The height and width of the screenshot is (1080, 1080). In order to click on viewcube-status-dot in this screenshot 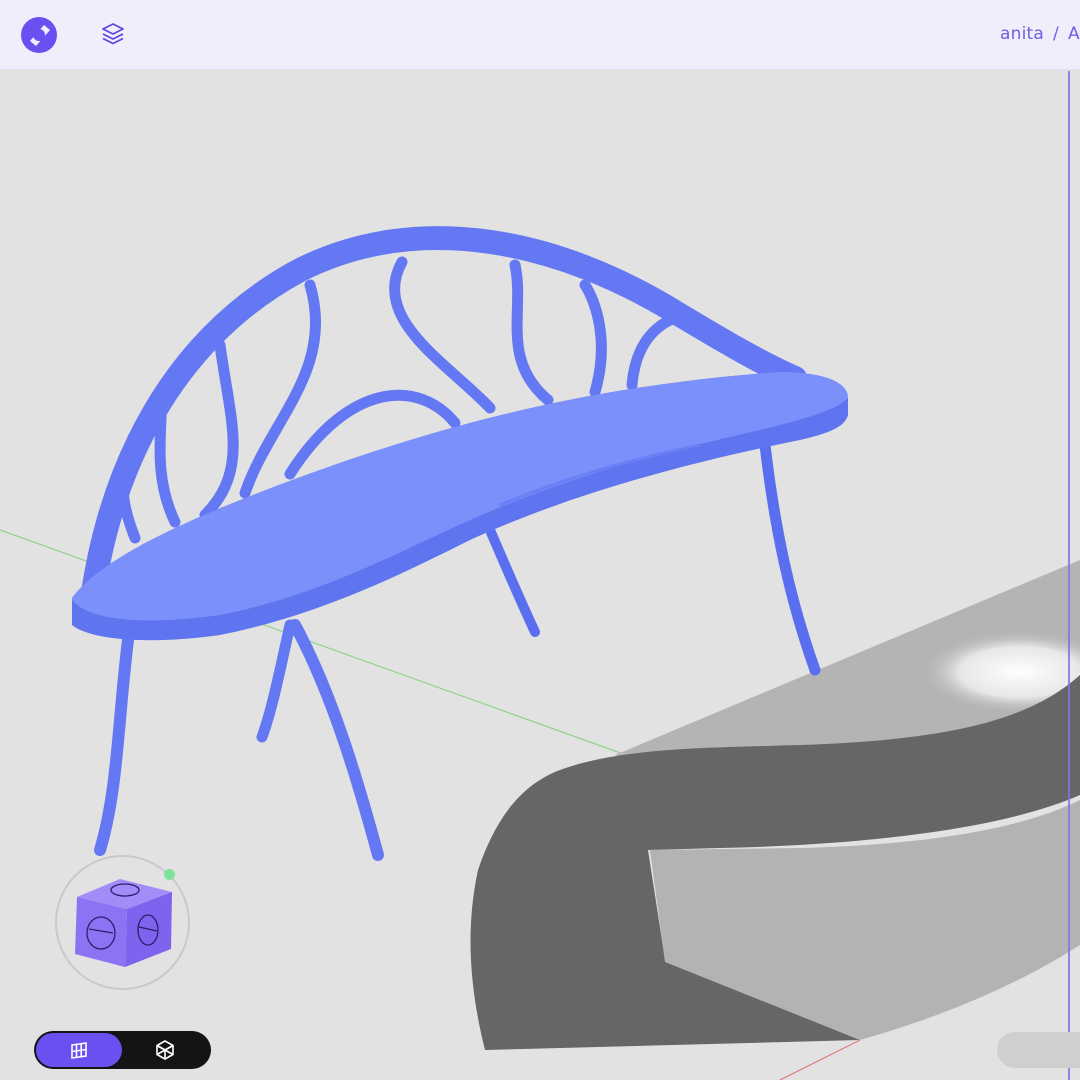, I will do `click(169, 874)`.